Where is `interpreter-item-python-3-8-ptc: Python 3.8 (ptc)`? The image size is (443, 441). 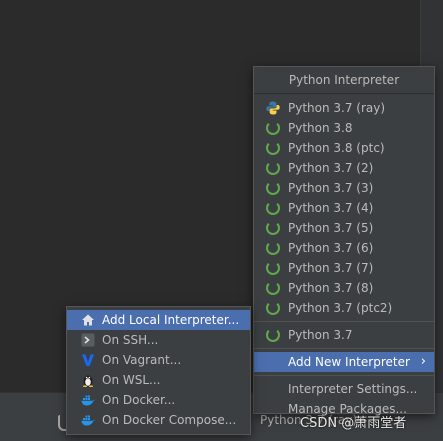 interpreter-item-python-3-8-ptc: Python 3.8 (ptc) is located at coordinates (344, 148).